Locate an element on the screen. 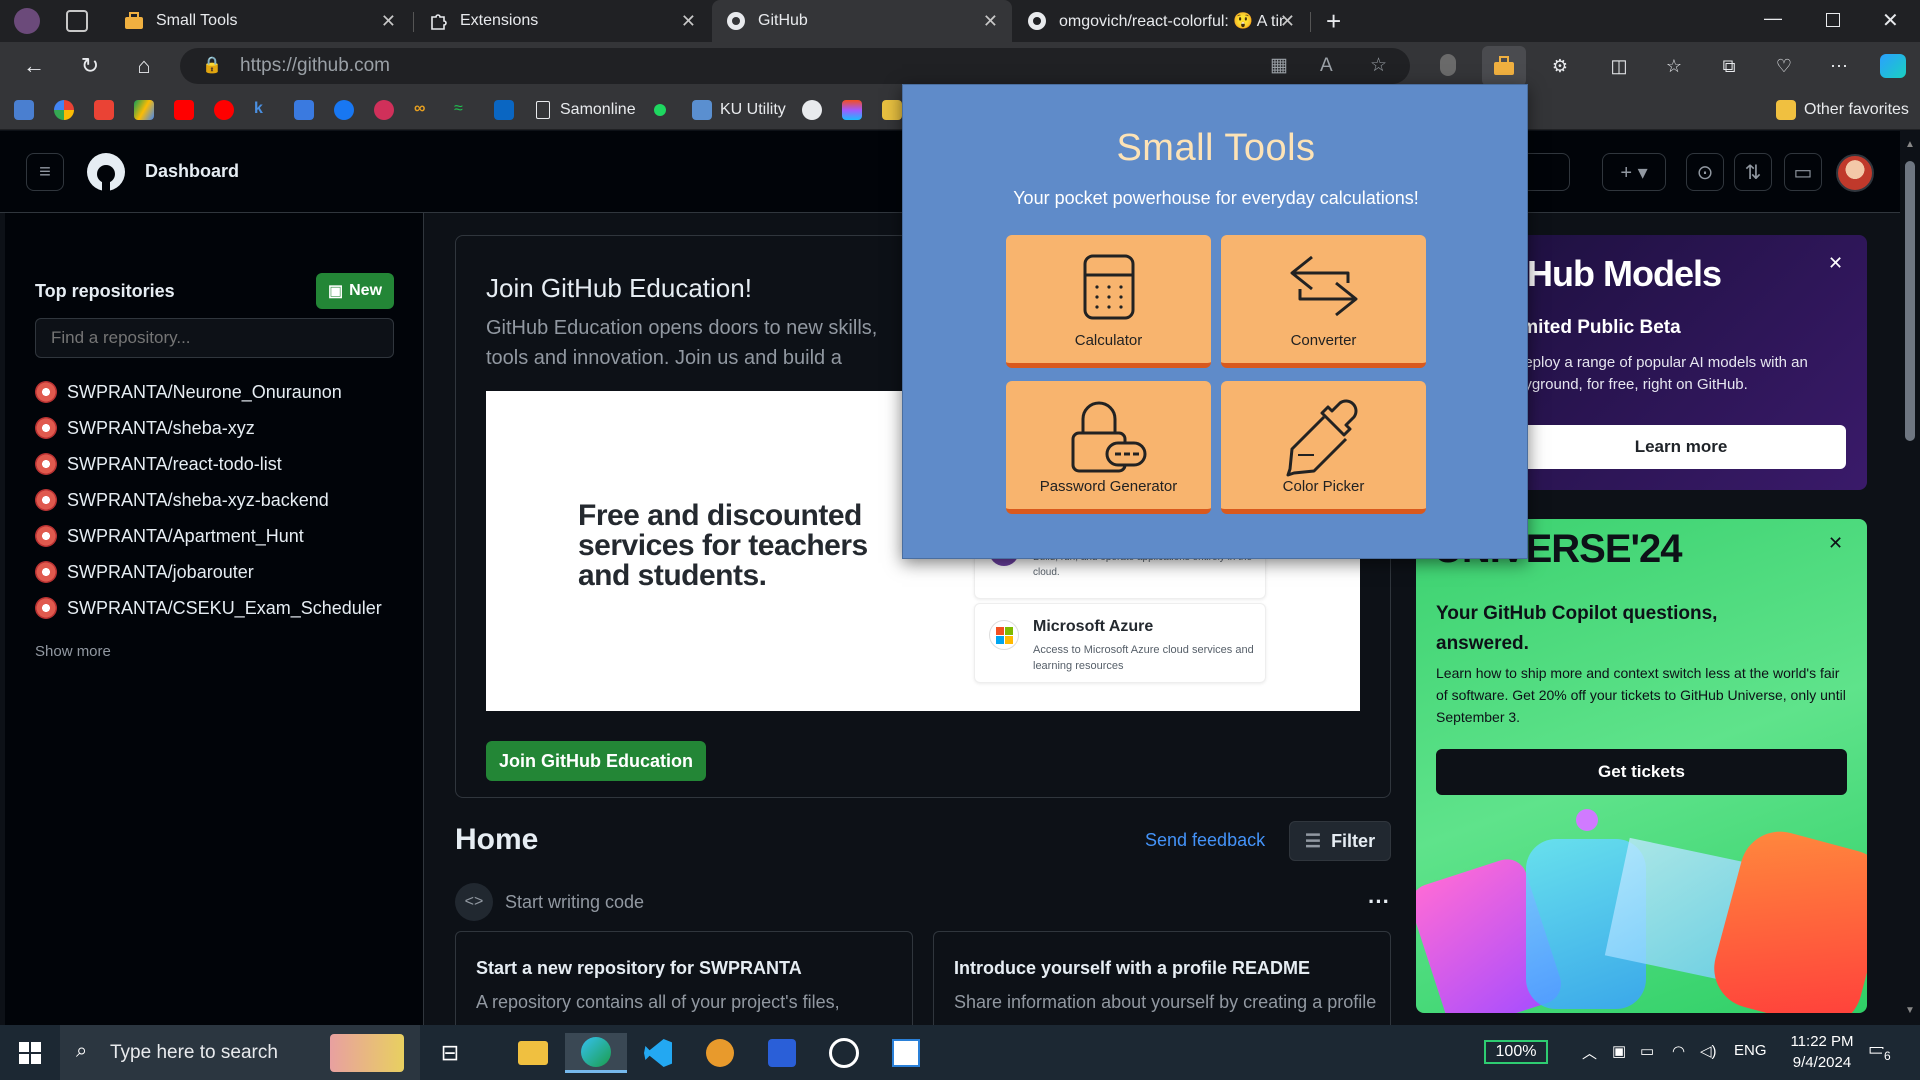 This screenshot has height=1080, width=1920. refresh-icon: ↻ is located at coordinates (90, 66).